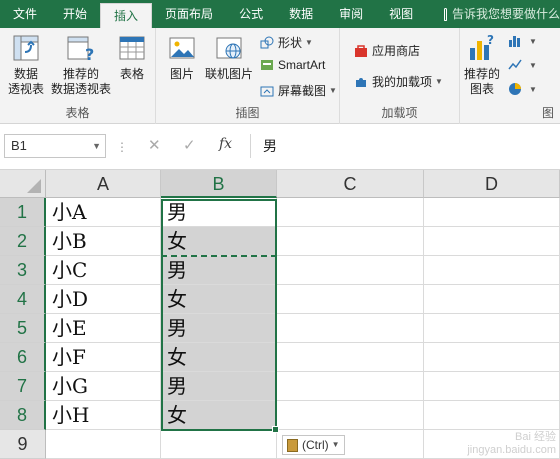  What do you see at coordinates (492, 212) in the screenshot?
I see `cell-d1` at bounding box center [492, 212].